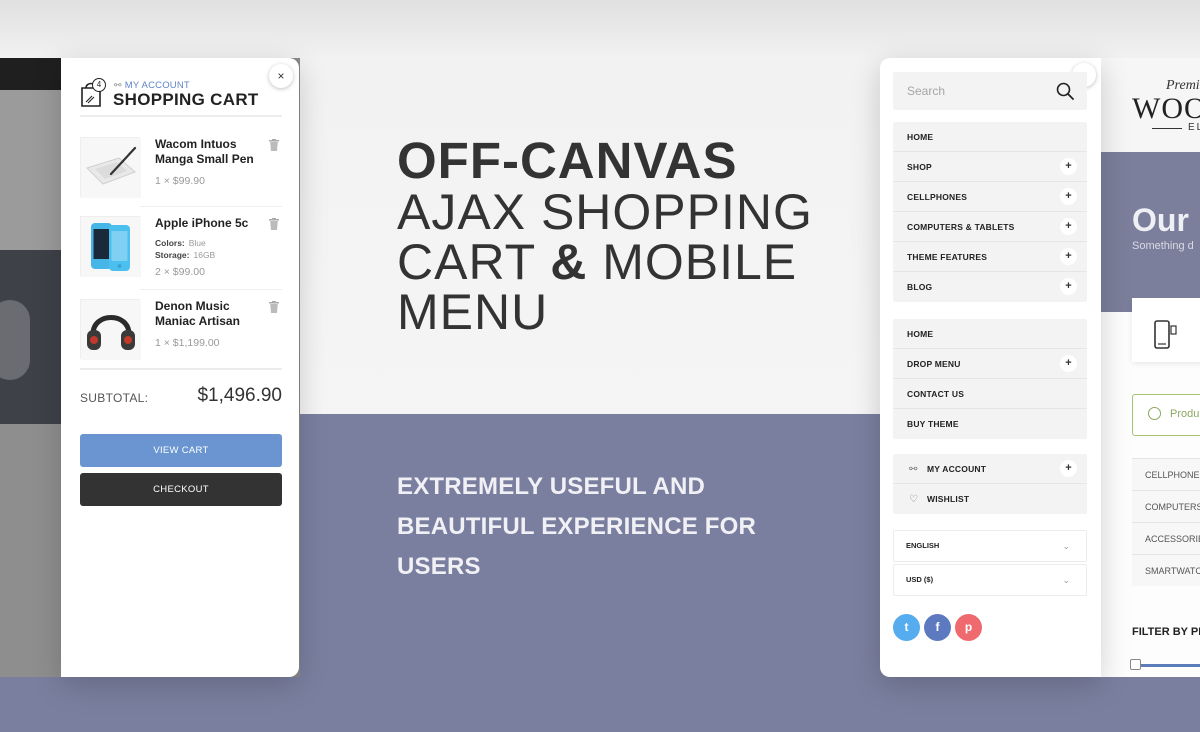 The image size is (1200, 732). Describe the element at coordinates (181, 116) in the screenshot. I see `cart-header-divider` at that location.